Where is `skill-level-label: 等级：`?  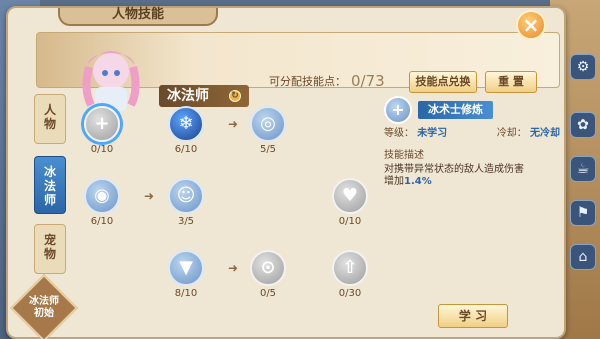
skill-level-label: 等级： is located at coordinates (399, 133).